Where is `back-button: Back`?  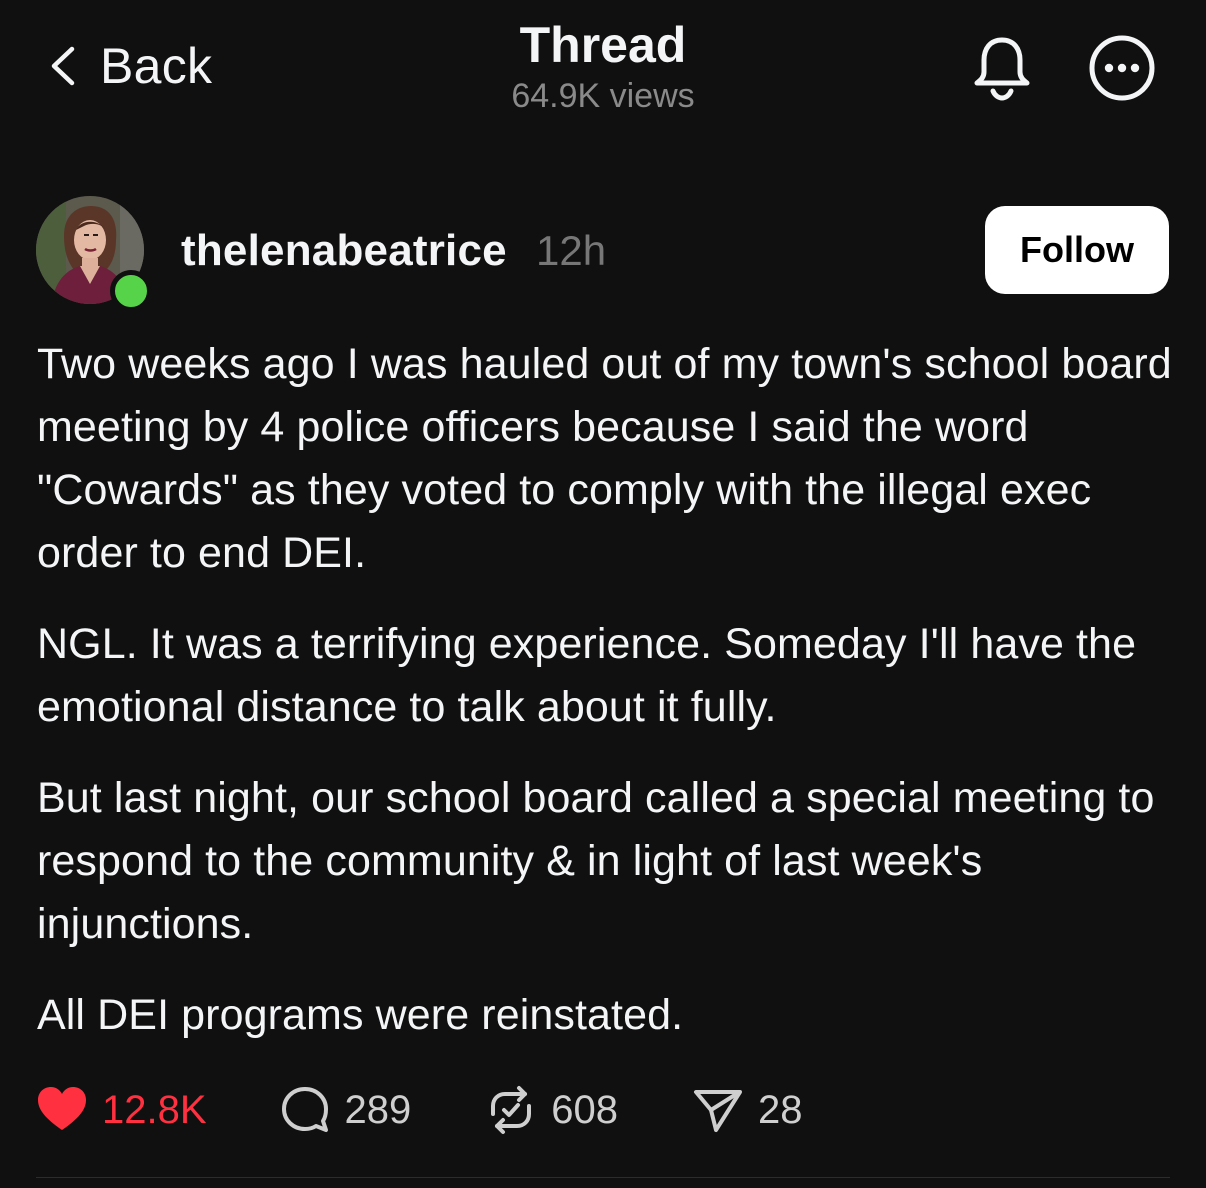
back-button: Back is located at coordinates (128, 66).